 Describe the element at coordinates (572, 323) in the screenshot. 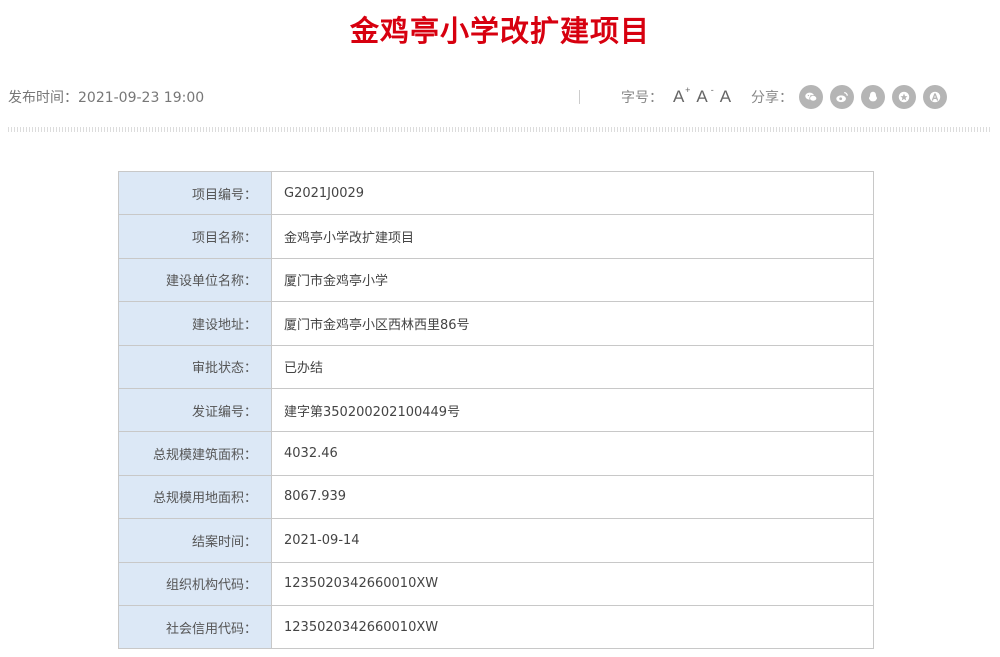

I see `row-value: 厦门市金鸡亭小区西林西里86号` at that location.